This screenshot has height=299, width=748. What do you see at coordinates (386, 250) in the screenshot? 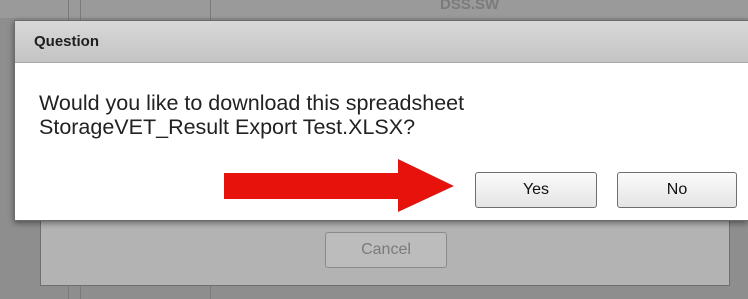
I see `cancel-button: Cancel` at bounding box center [386, 250].